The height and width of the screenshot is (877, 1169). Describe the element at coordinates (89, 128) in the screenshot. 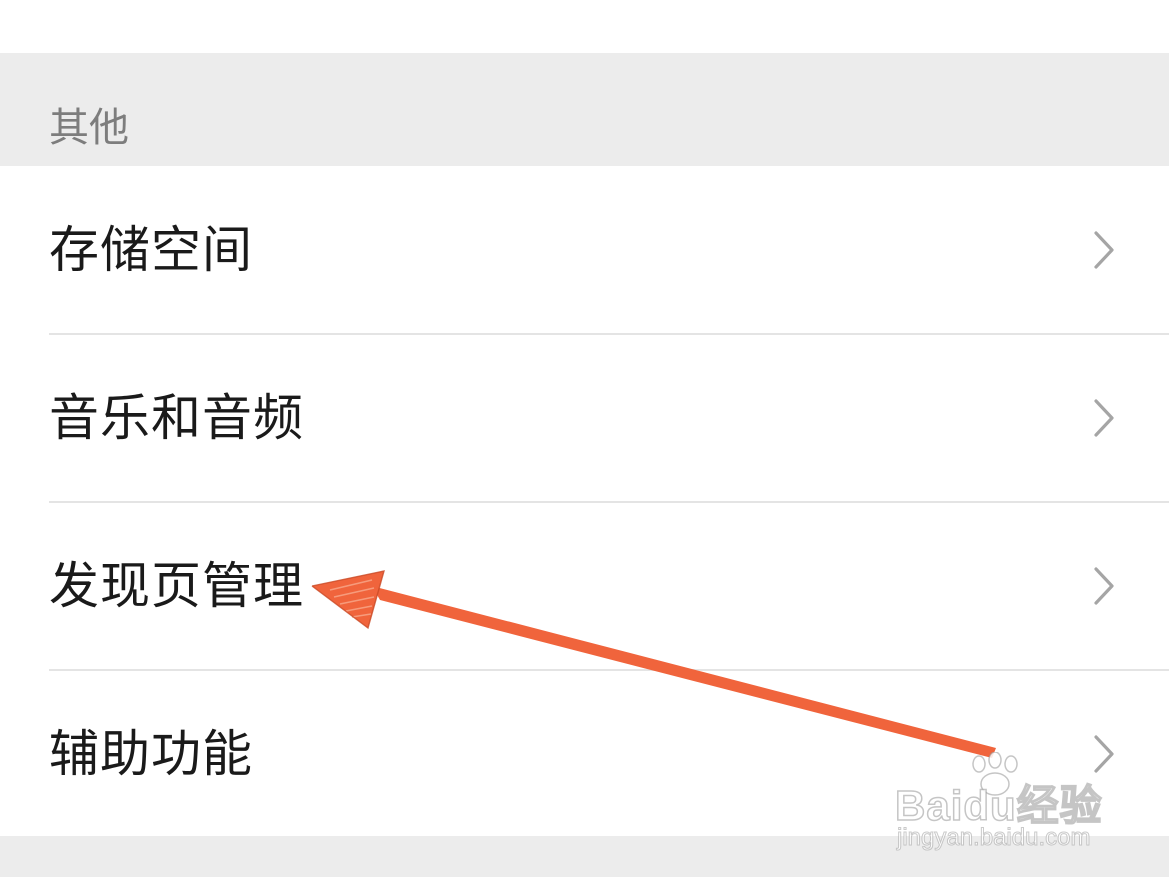

I see `section-header-label: 其他` at that location.